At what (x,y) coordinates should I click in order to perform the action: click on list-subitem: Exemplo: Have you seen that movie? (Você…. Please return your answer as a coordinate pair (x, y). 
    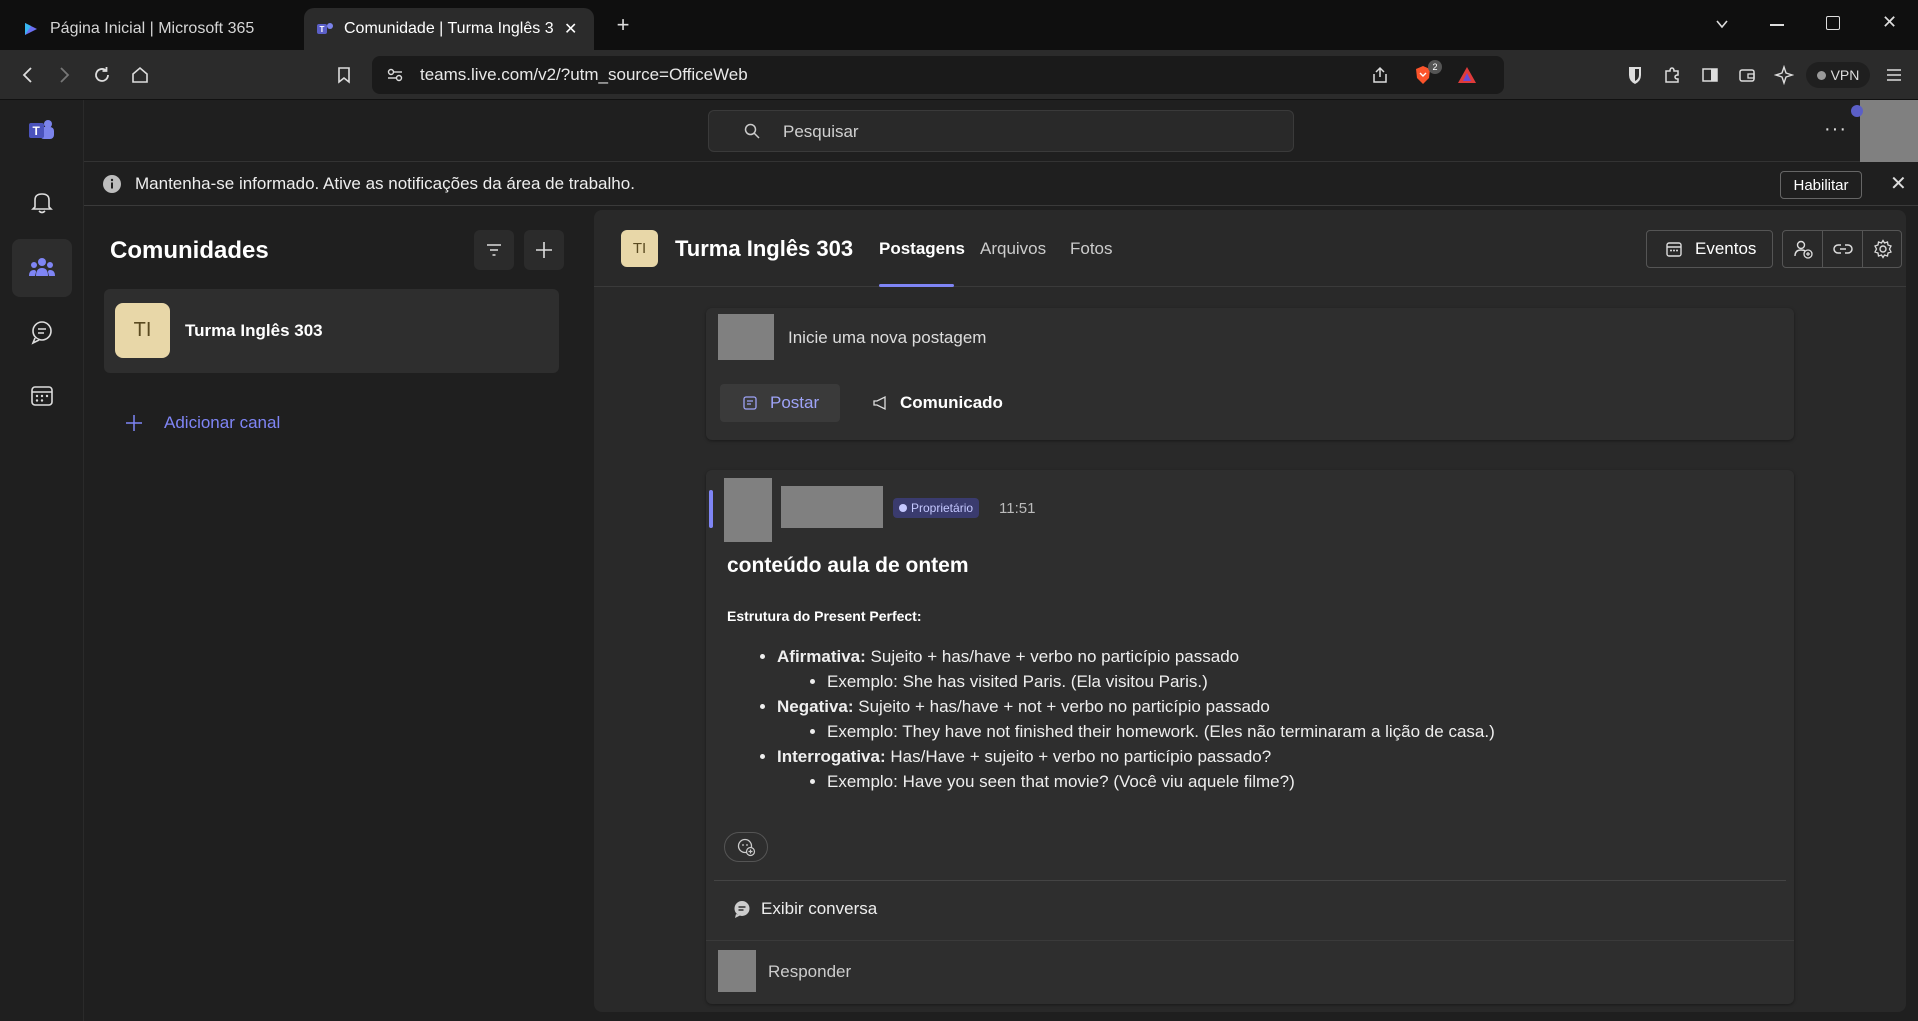
    Looking at the image, I should click on (1297, 781).